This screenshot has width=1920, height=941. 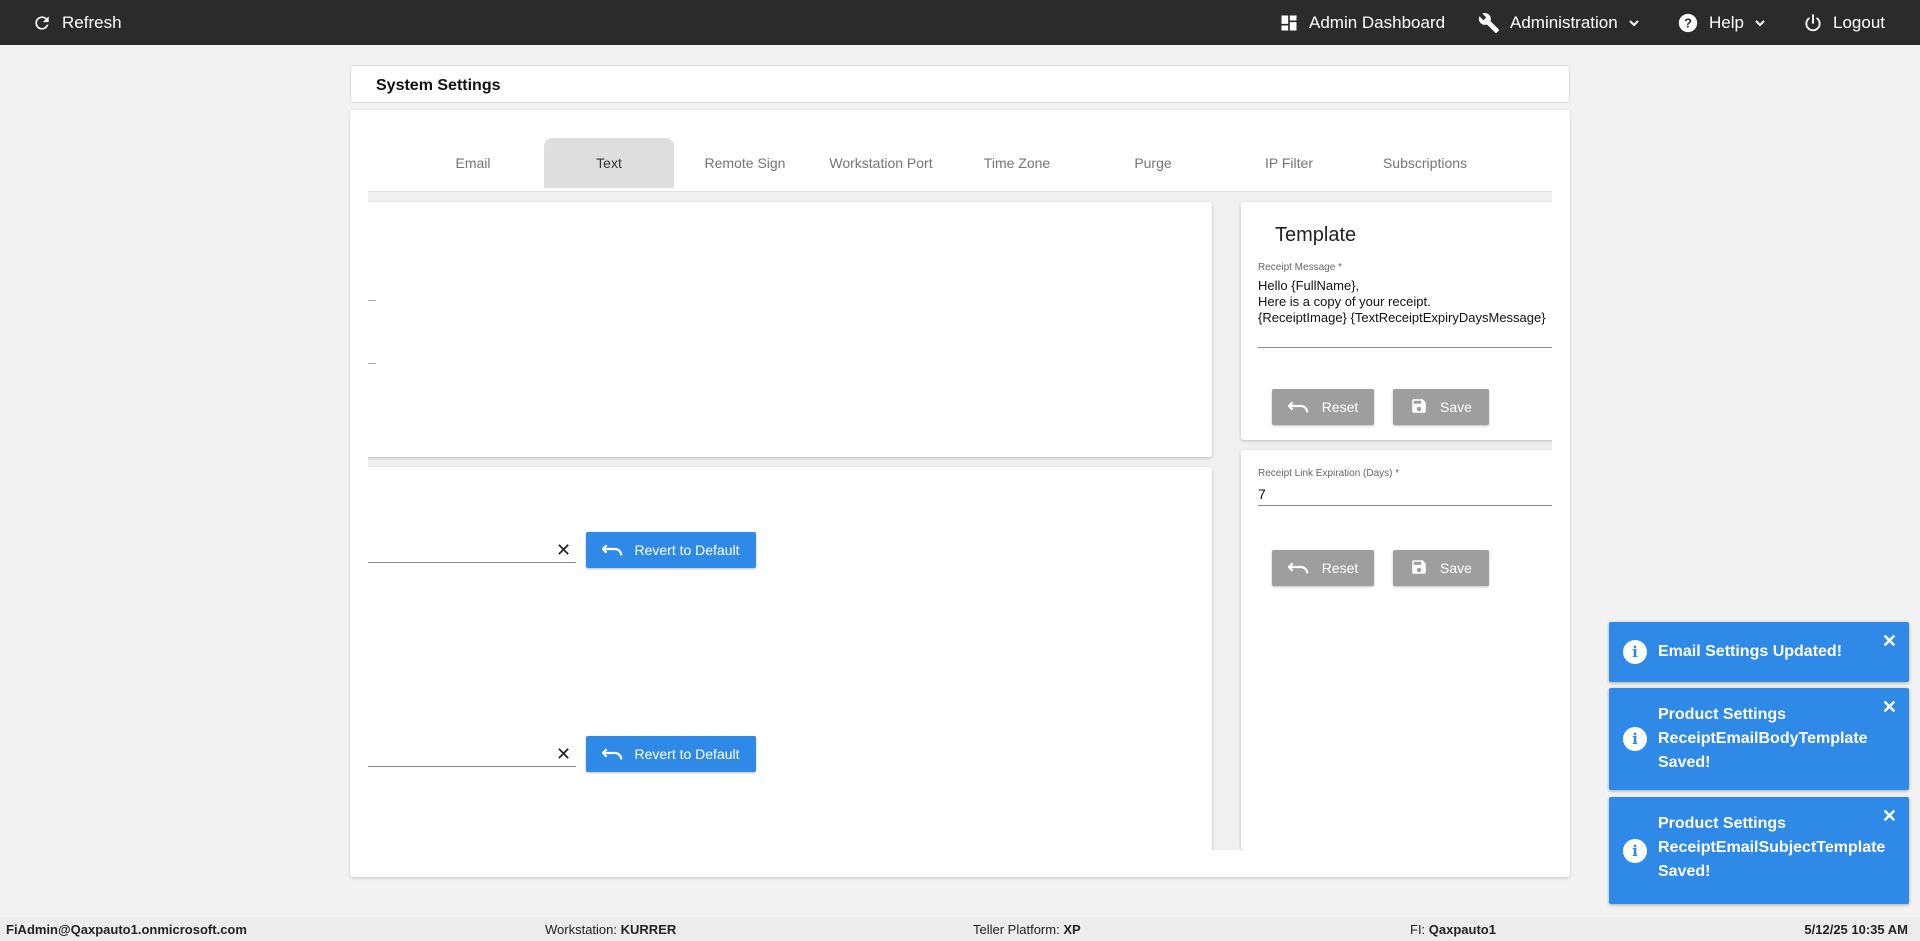 I want to click on template-heading: Template, so click(x=1316, y=235).